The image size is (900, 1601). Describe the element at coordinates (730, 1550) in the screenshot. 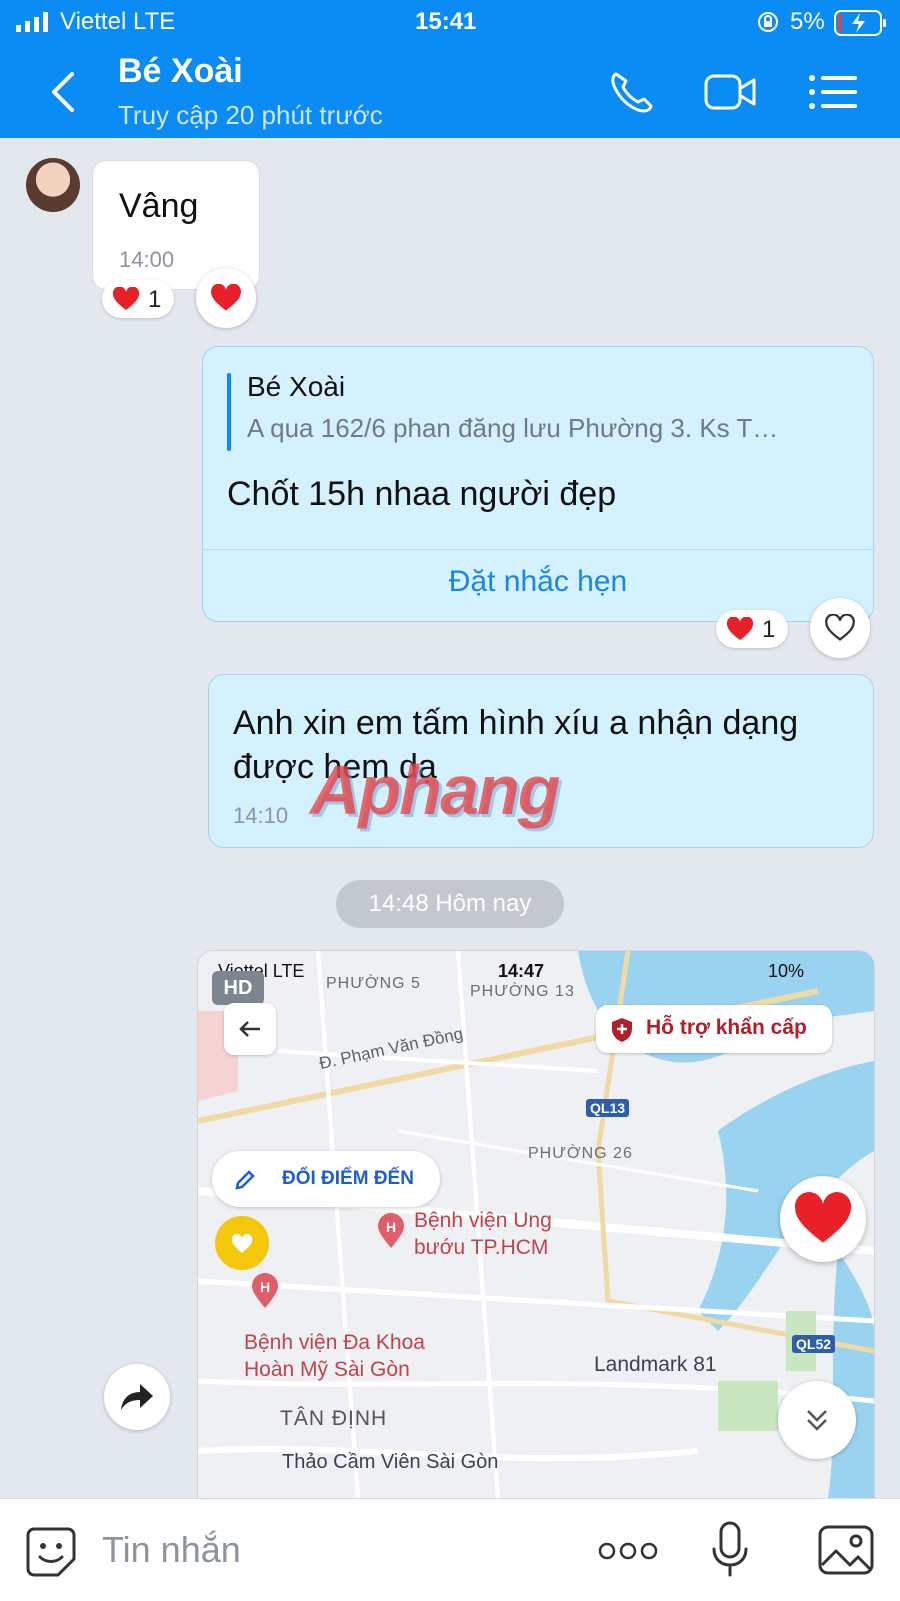

I see `microphone-icon` at that location.